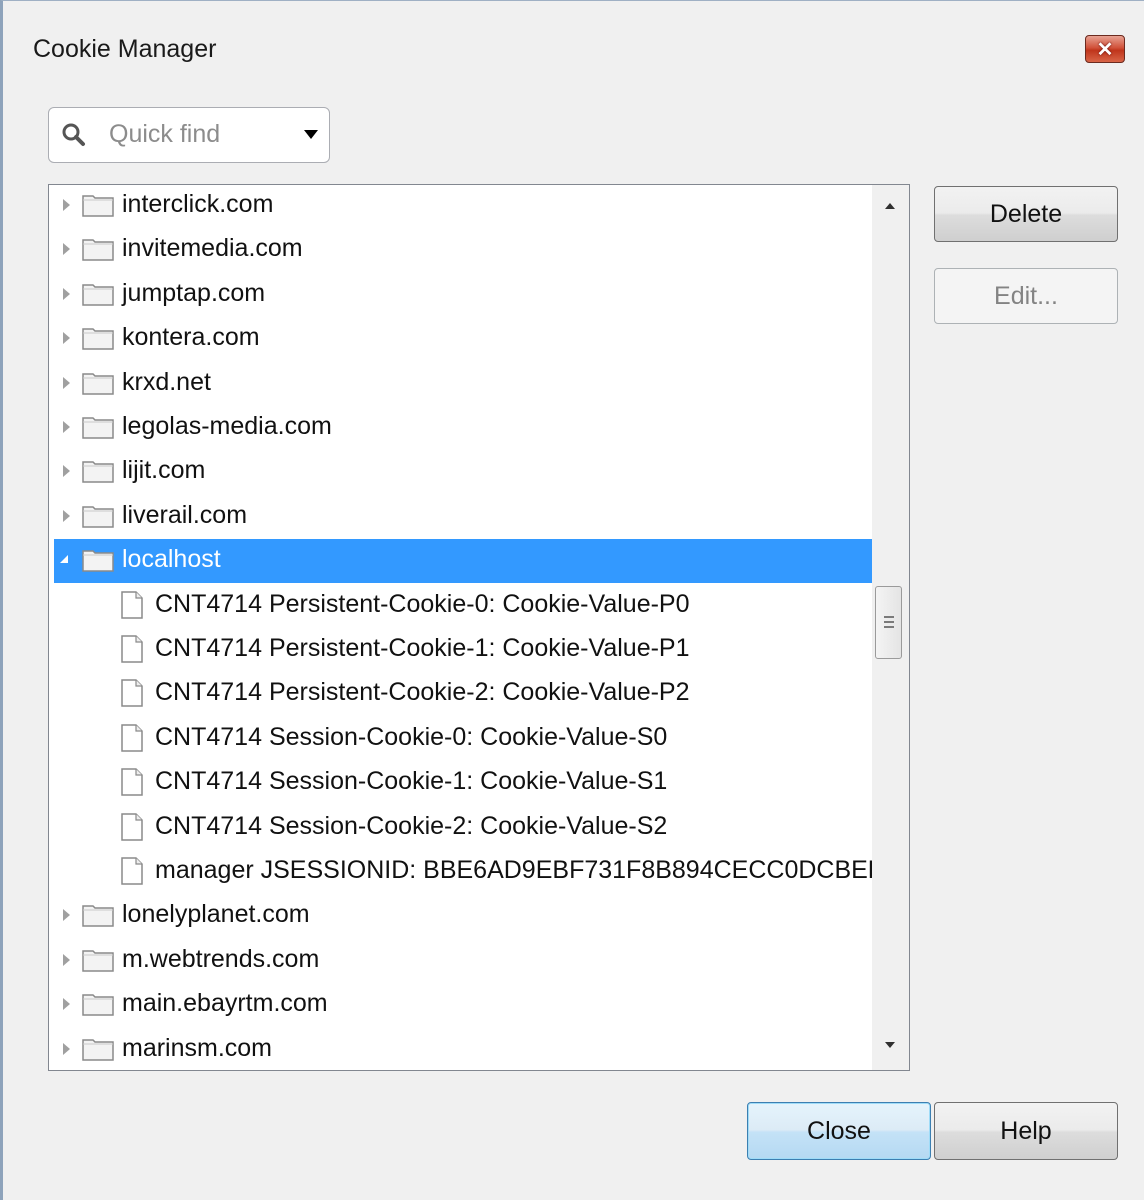 Image resolution: width=1144 pixels, height=1200 pixels. I want to click on search-icon, so click(73, 134).